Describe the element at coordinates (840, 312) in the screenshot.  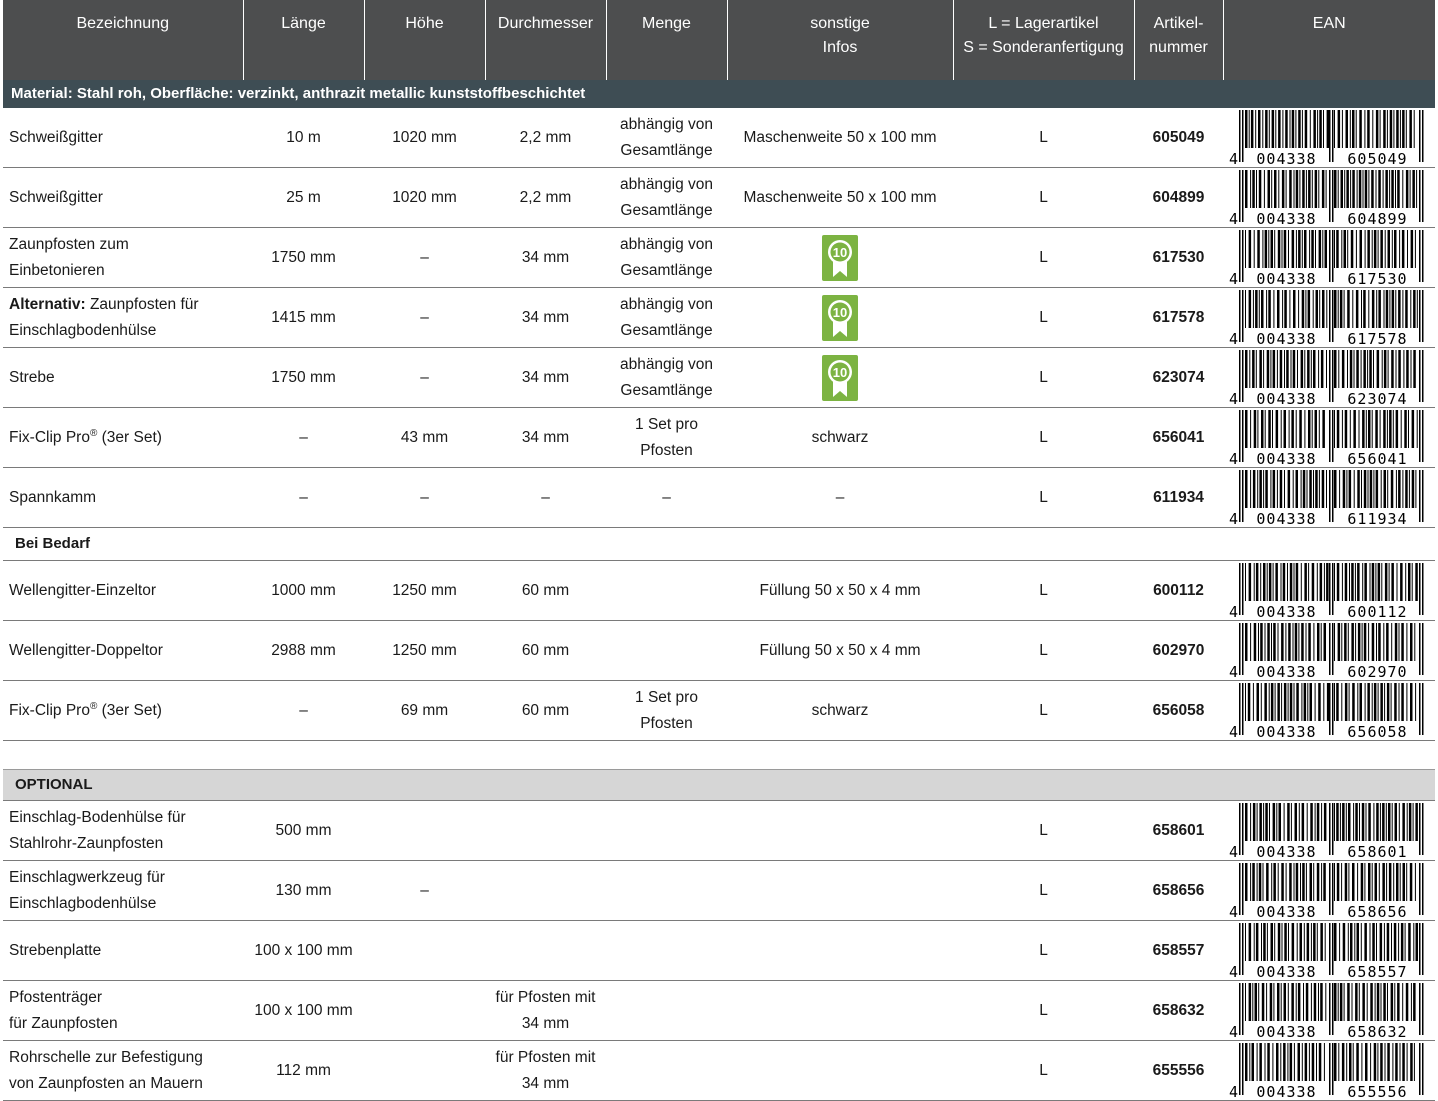
I see `award-number: 10` at that location.